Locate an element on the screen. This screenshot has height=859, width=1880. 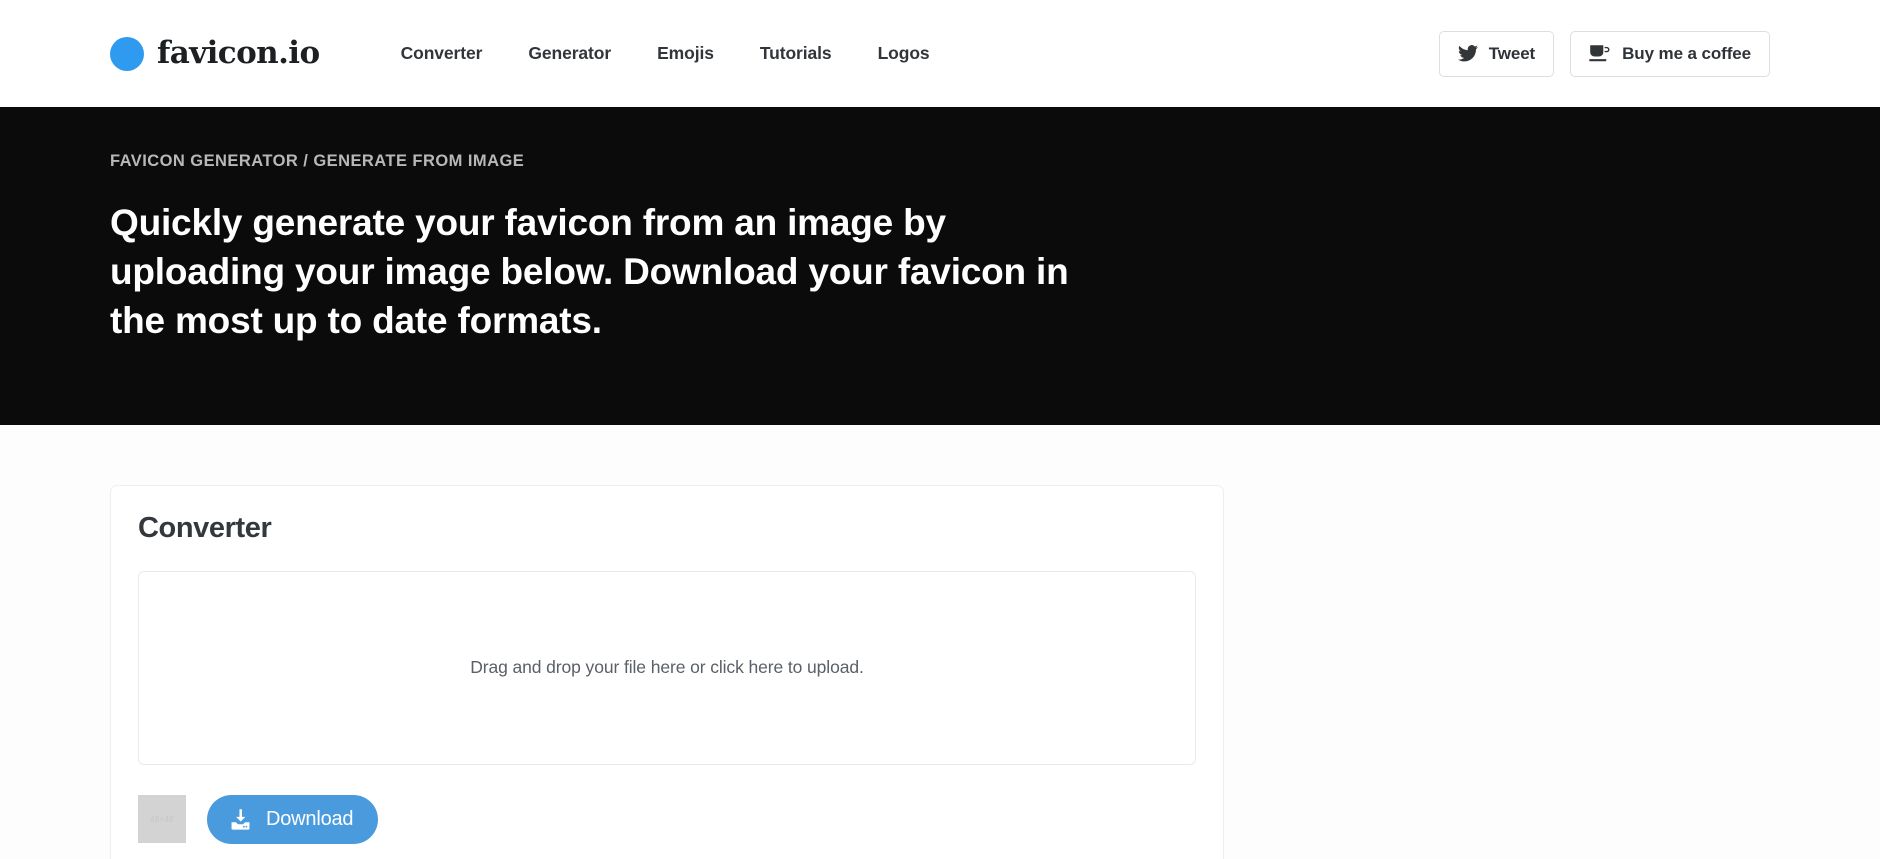
favicon-preview-size-label: 48×48 is located at coordinates (162, 819).